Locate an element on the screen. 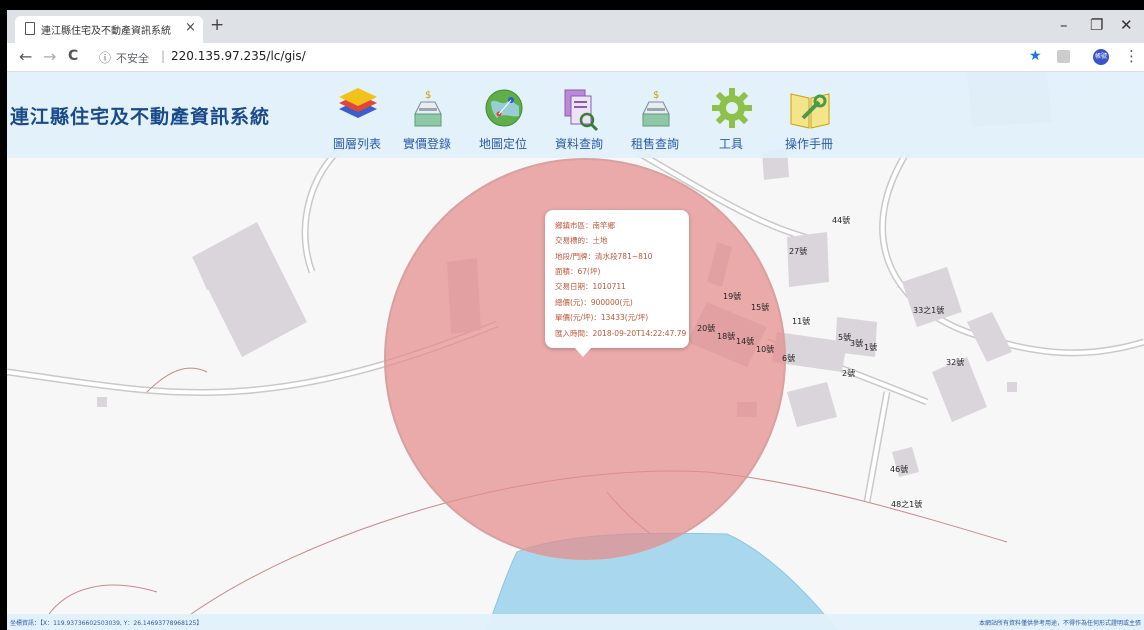  gear-icon is located at coordinates (732, 108).